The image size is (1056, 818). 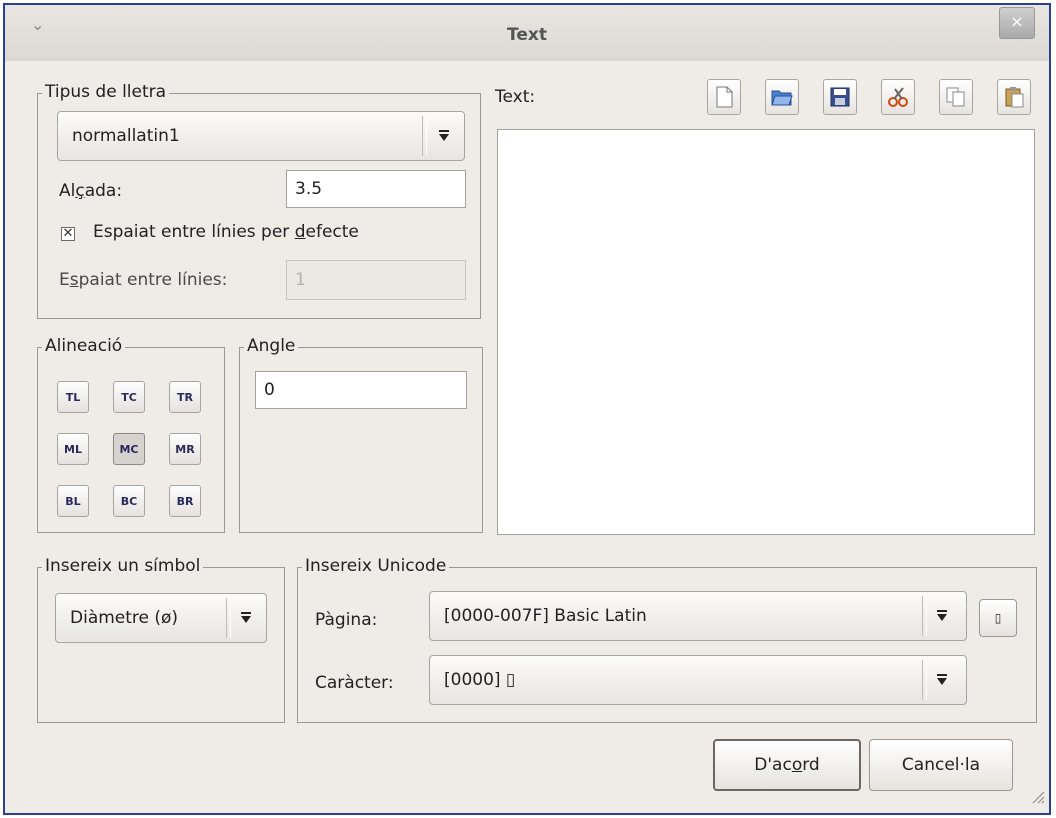 I want to click on text-label: Text:, so click(x=515, y=97).